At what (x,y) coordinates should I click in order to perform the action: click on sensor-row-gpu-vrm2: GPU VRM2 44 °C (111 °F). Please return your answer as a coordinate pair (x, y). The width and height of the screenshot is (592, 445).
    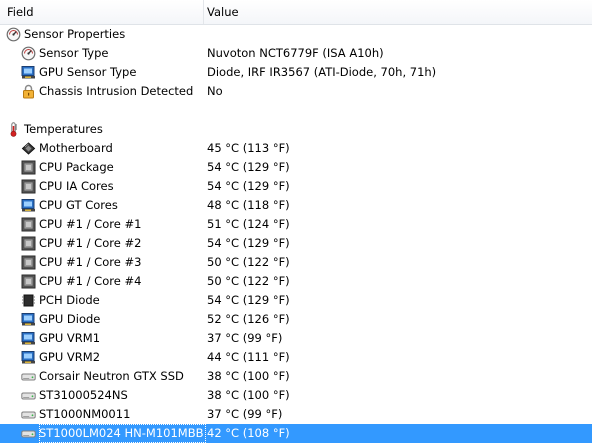
    Looking at the image, I should click on (296, 357).